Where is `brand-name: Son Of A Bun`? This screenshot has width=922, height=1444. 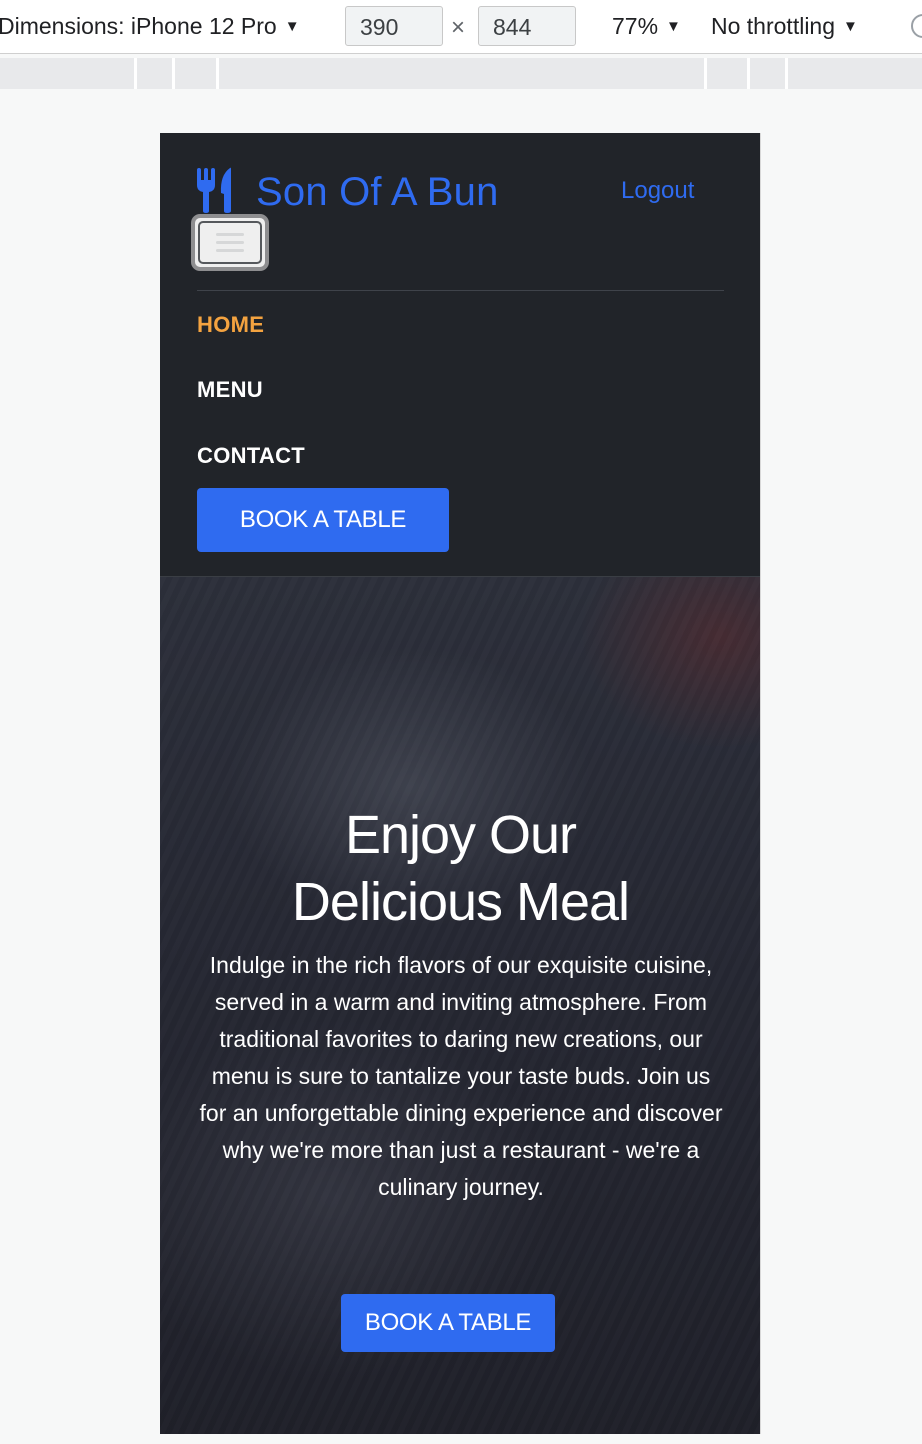 brand-name: Son Of A Bun is located at coordinates (377, 191).